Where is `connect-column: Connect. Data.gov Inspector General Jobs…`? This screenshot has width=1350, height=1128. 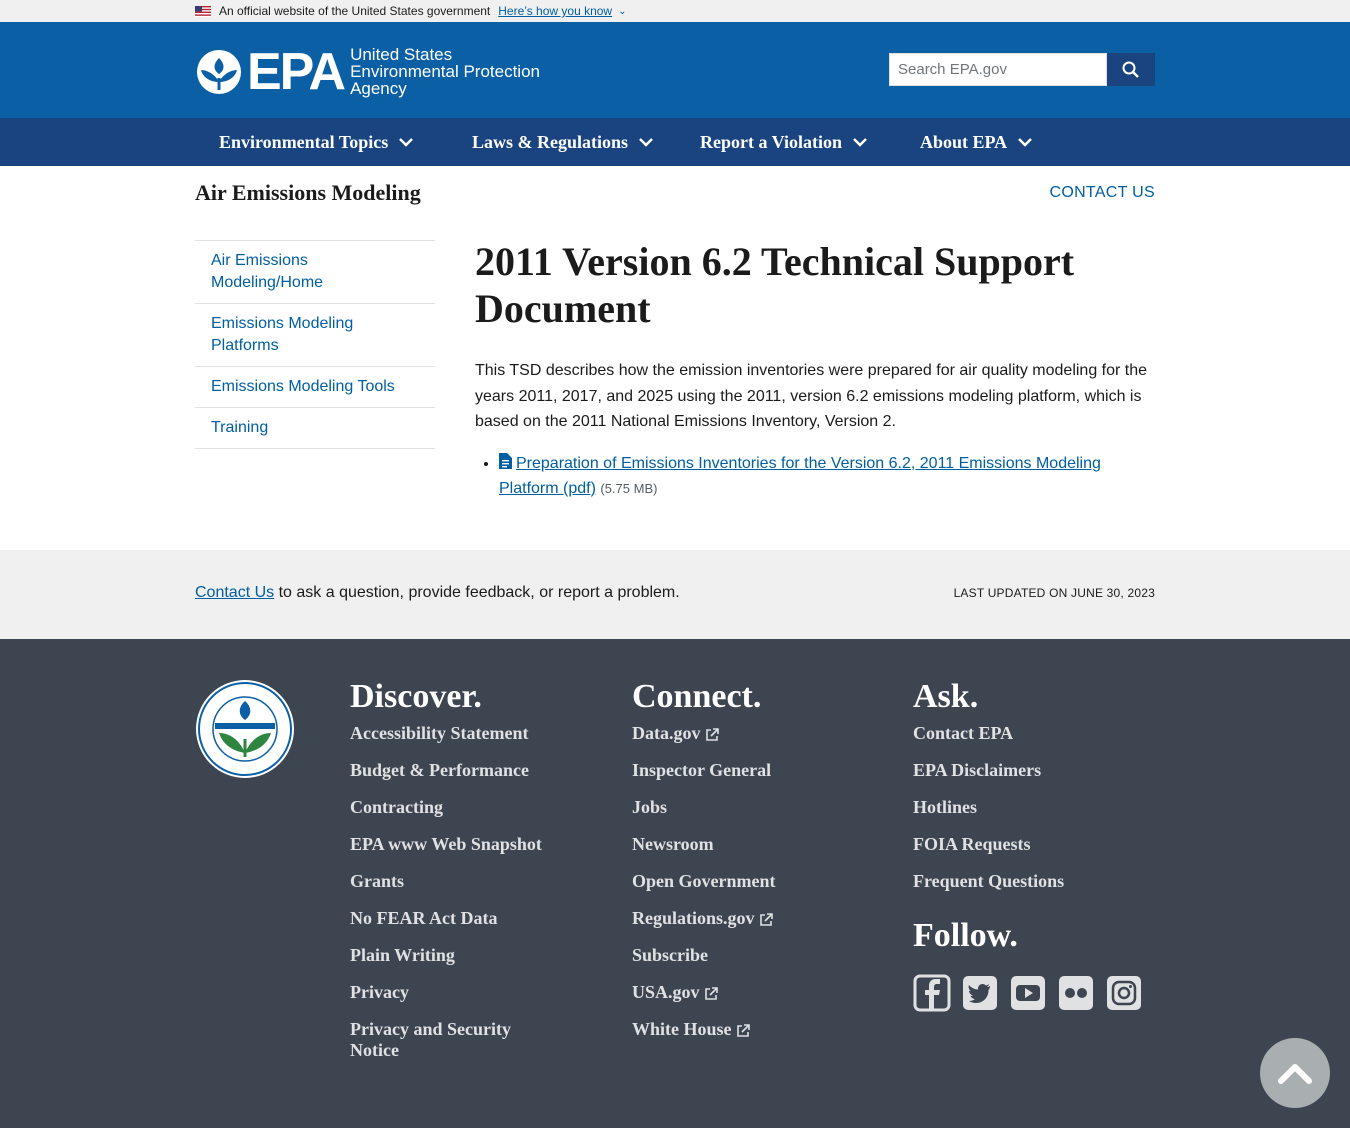 connect-column: Connect. Data.gov Inspector General Jobs… is located at coordinates (704, 866).